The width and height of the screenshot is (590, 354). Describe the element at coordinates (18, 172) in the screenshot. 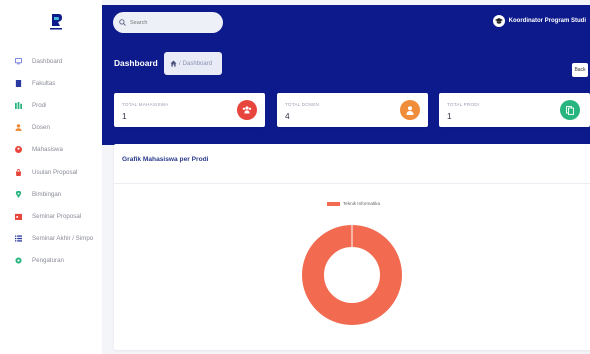

I see `bag-icon` at that location.